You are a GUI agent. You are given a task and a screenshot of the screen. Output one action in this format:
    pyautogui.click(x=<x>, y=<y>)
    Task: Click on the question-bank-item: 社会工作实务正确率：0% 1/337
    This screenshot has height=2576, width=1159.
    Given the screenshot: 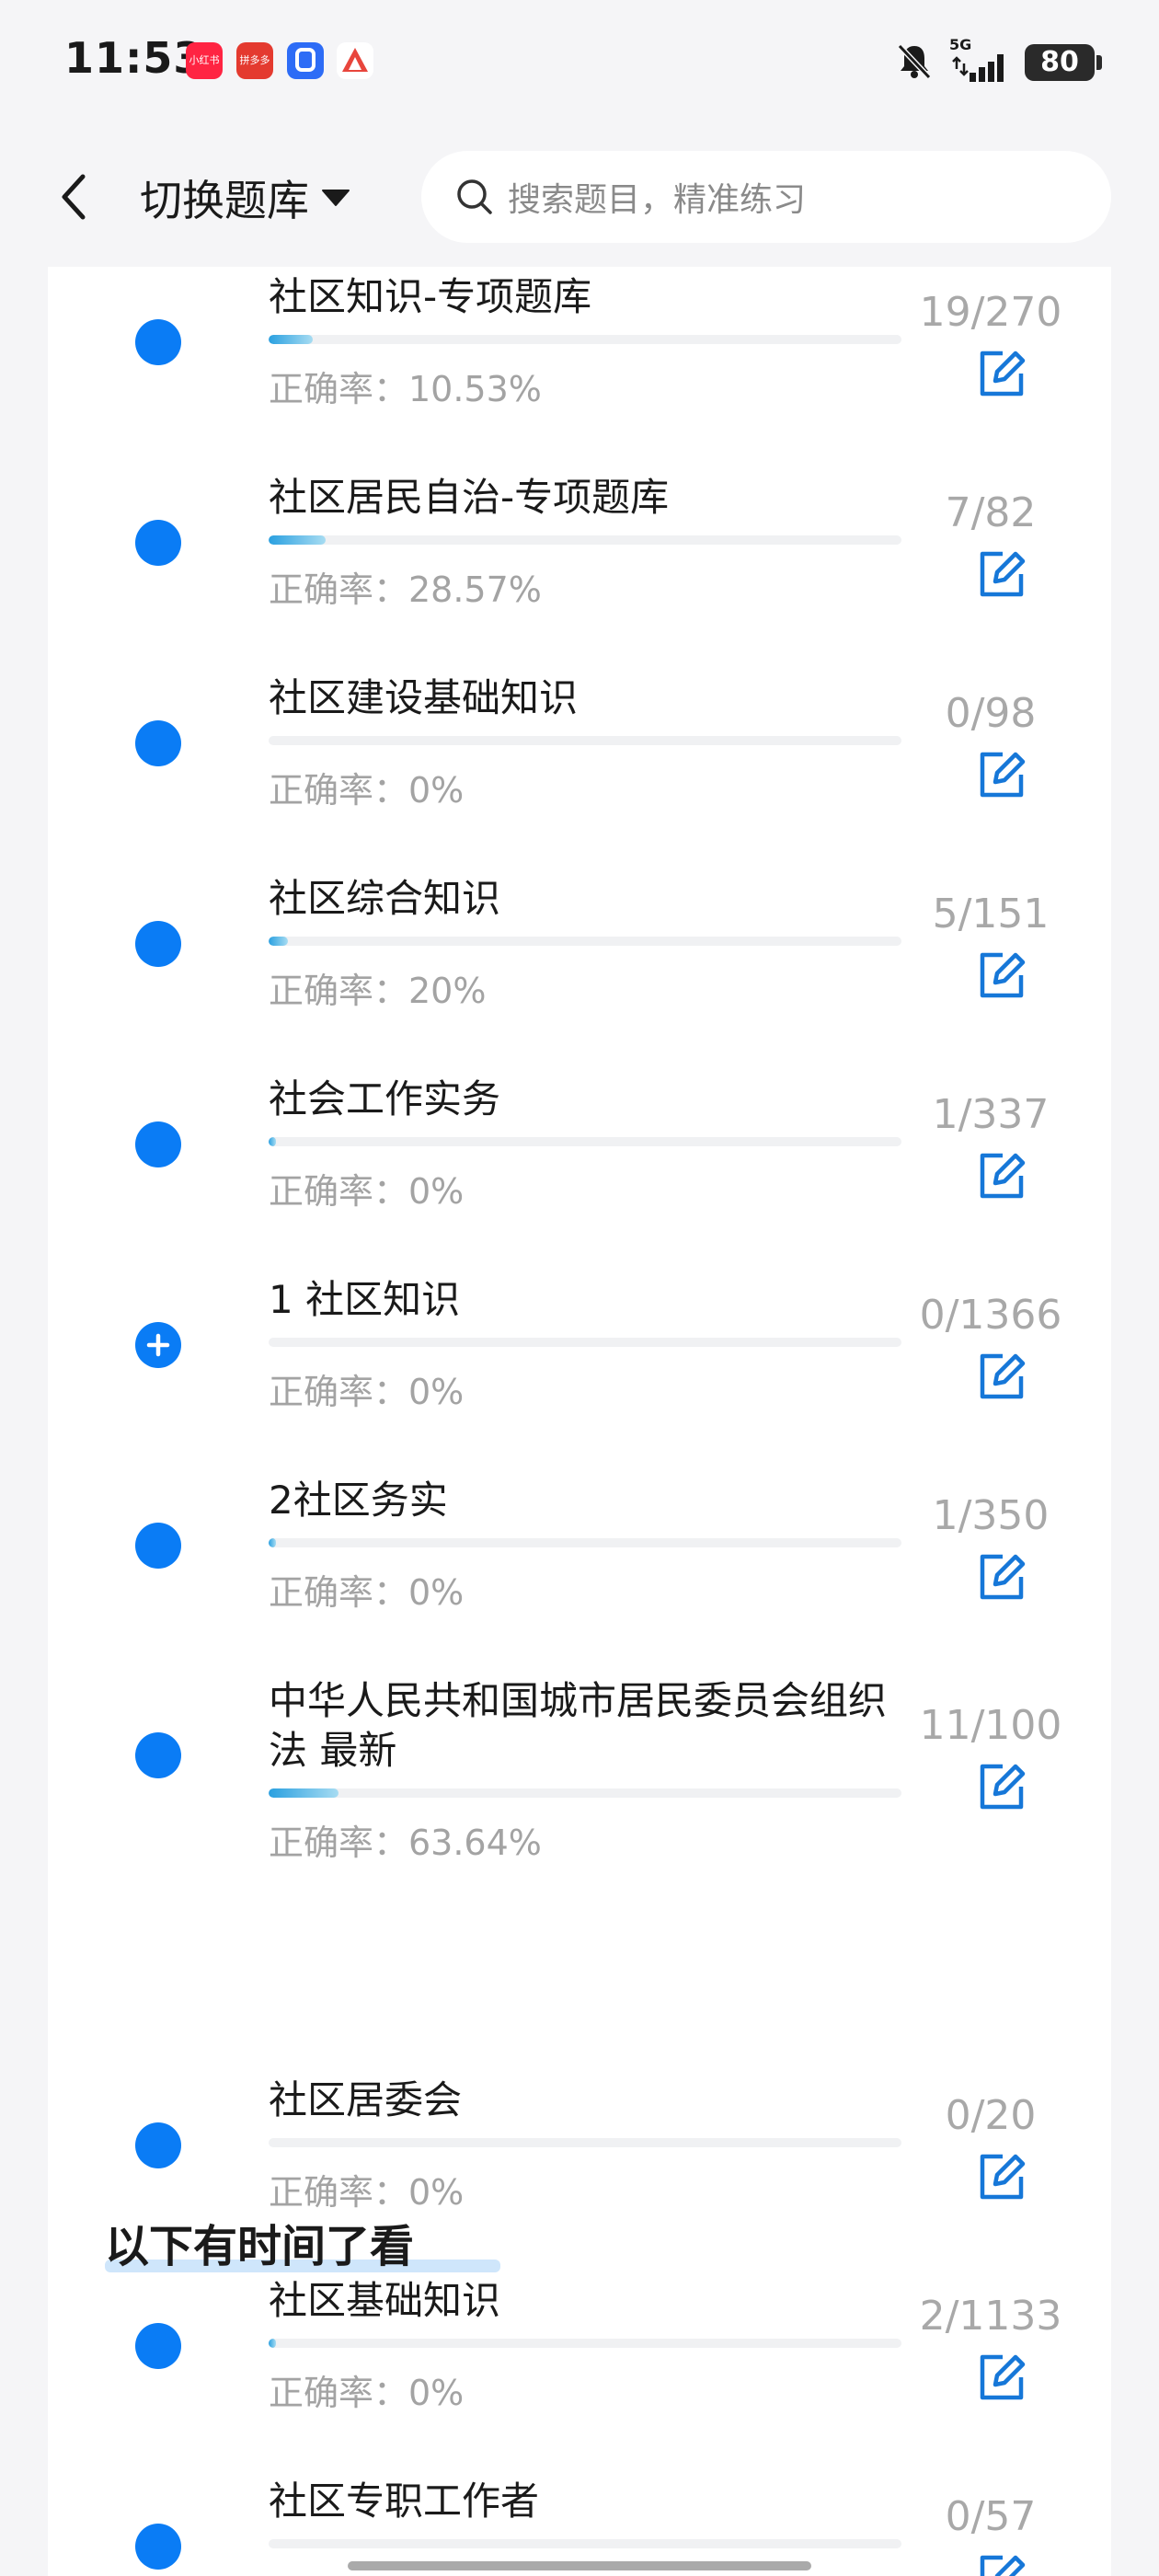 What is the action you would take?
    pyautogui.click(x=579, y=1141)
    